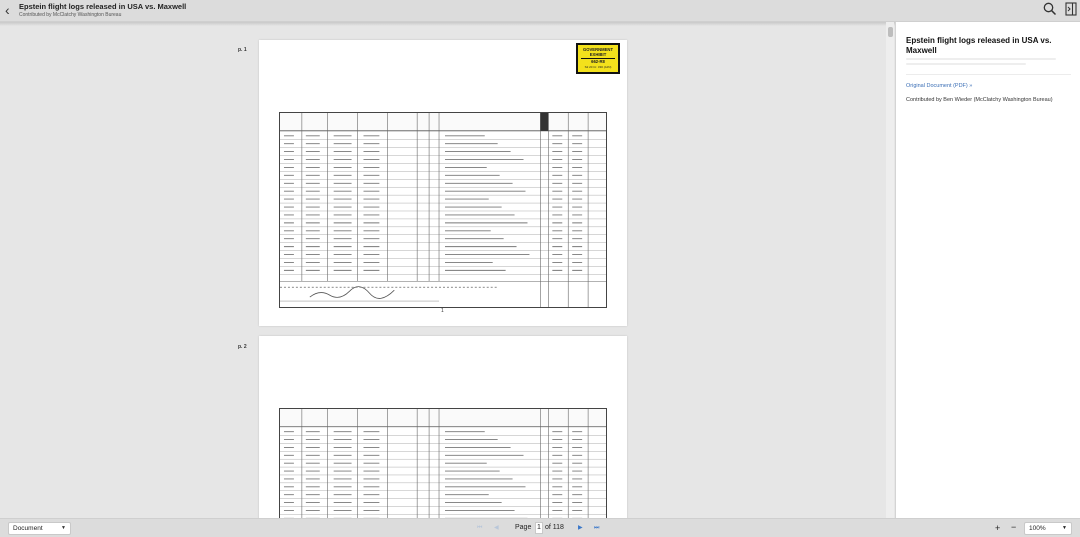 This screenshot has width=1080, height=537. What do you see at coordinates (554, 527) in the screenshot?
I see `page-total: of 118` at bounding box center [554, 527].